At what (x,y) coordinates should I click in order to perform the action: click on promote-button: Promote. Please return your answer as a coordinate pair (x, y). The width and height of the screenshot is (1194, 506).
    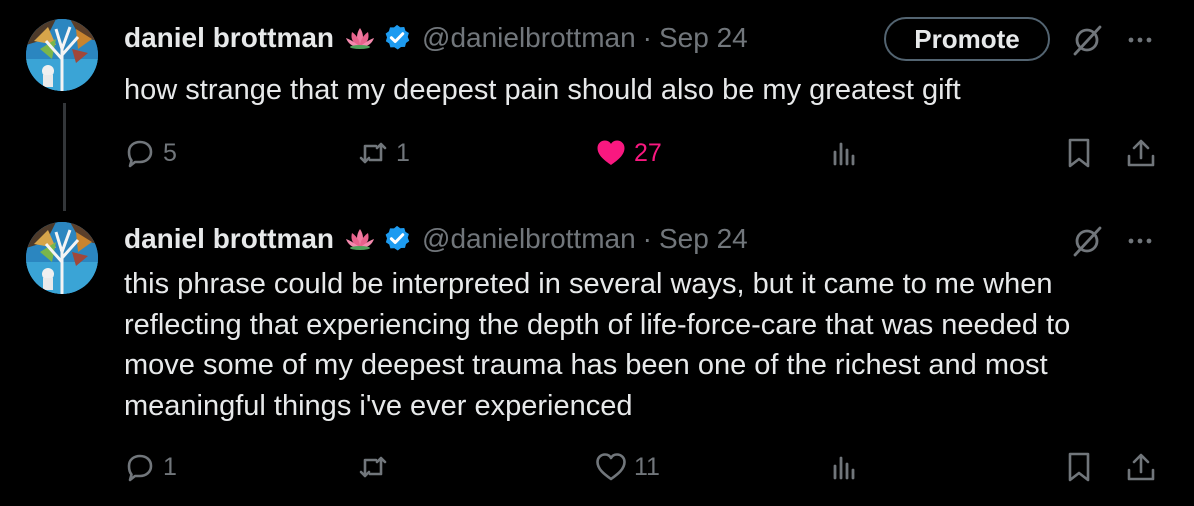
    Looking at the image, I should click on (967, 39).